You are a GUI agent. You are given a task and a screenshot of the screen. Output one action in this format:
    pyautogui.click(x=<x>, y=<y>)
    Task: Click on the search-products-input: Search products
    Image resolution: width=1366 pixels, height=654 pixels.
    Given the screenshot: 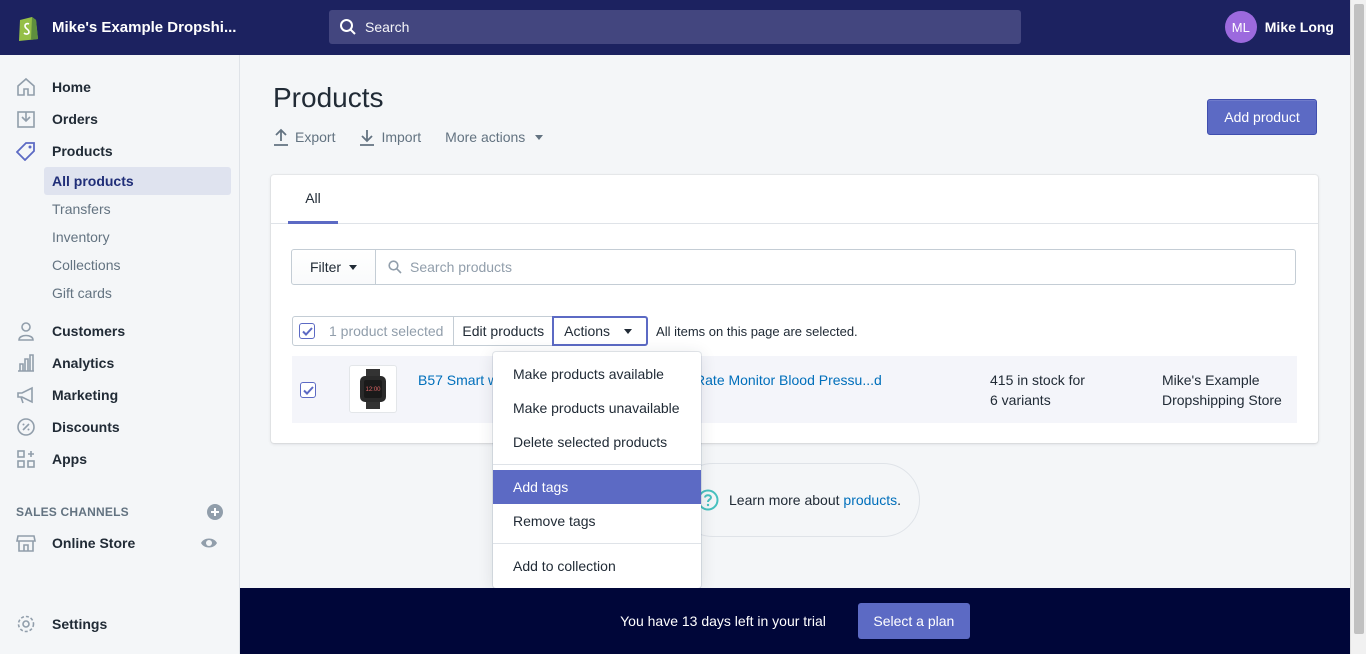 What is the action you would take?
    pyautogui.click(x=836, y=267)
    